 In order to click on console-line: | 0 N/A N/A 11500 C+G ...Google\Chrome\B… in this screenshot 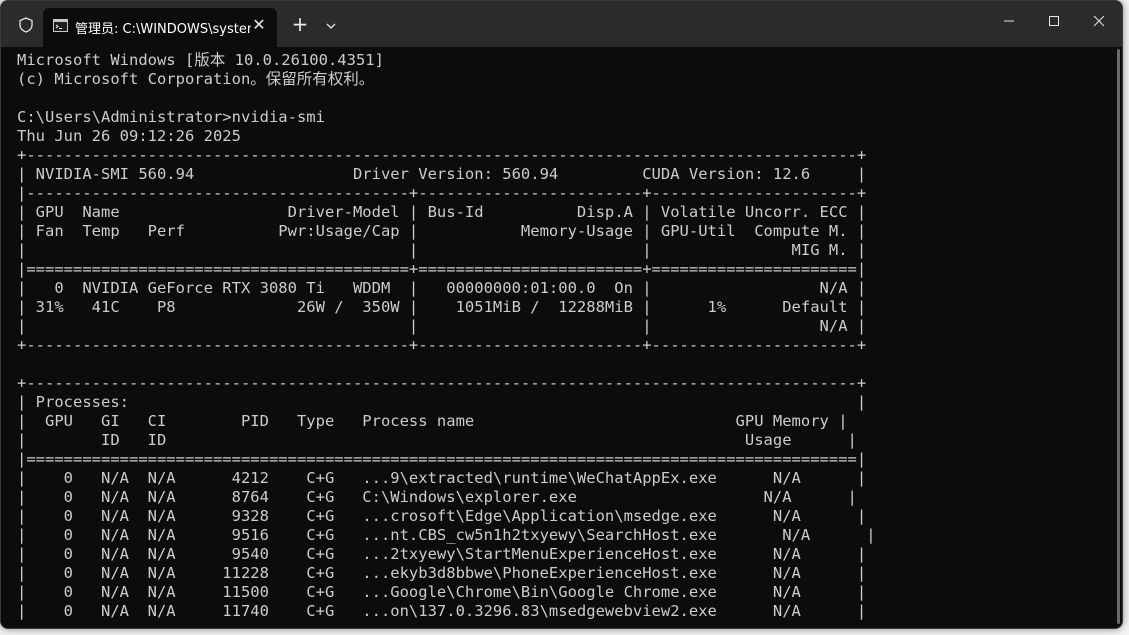, I will do `click(442, 592)`.